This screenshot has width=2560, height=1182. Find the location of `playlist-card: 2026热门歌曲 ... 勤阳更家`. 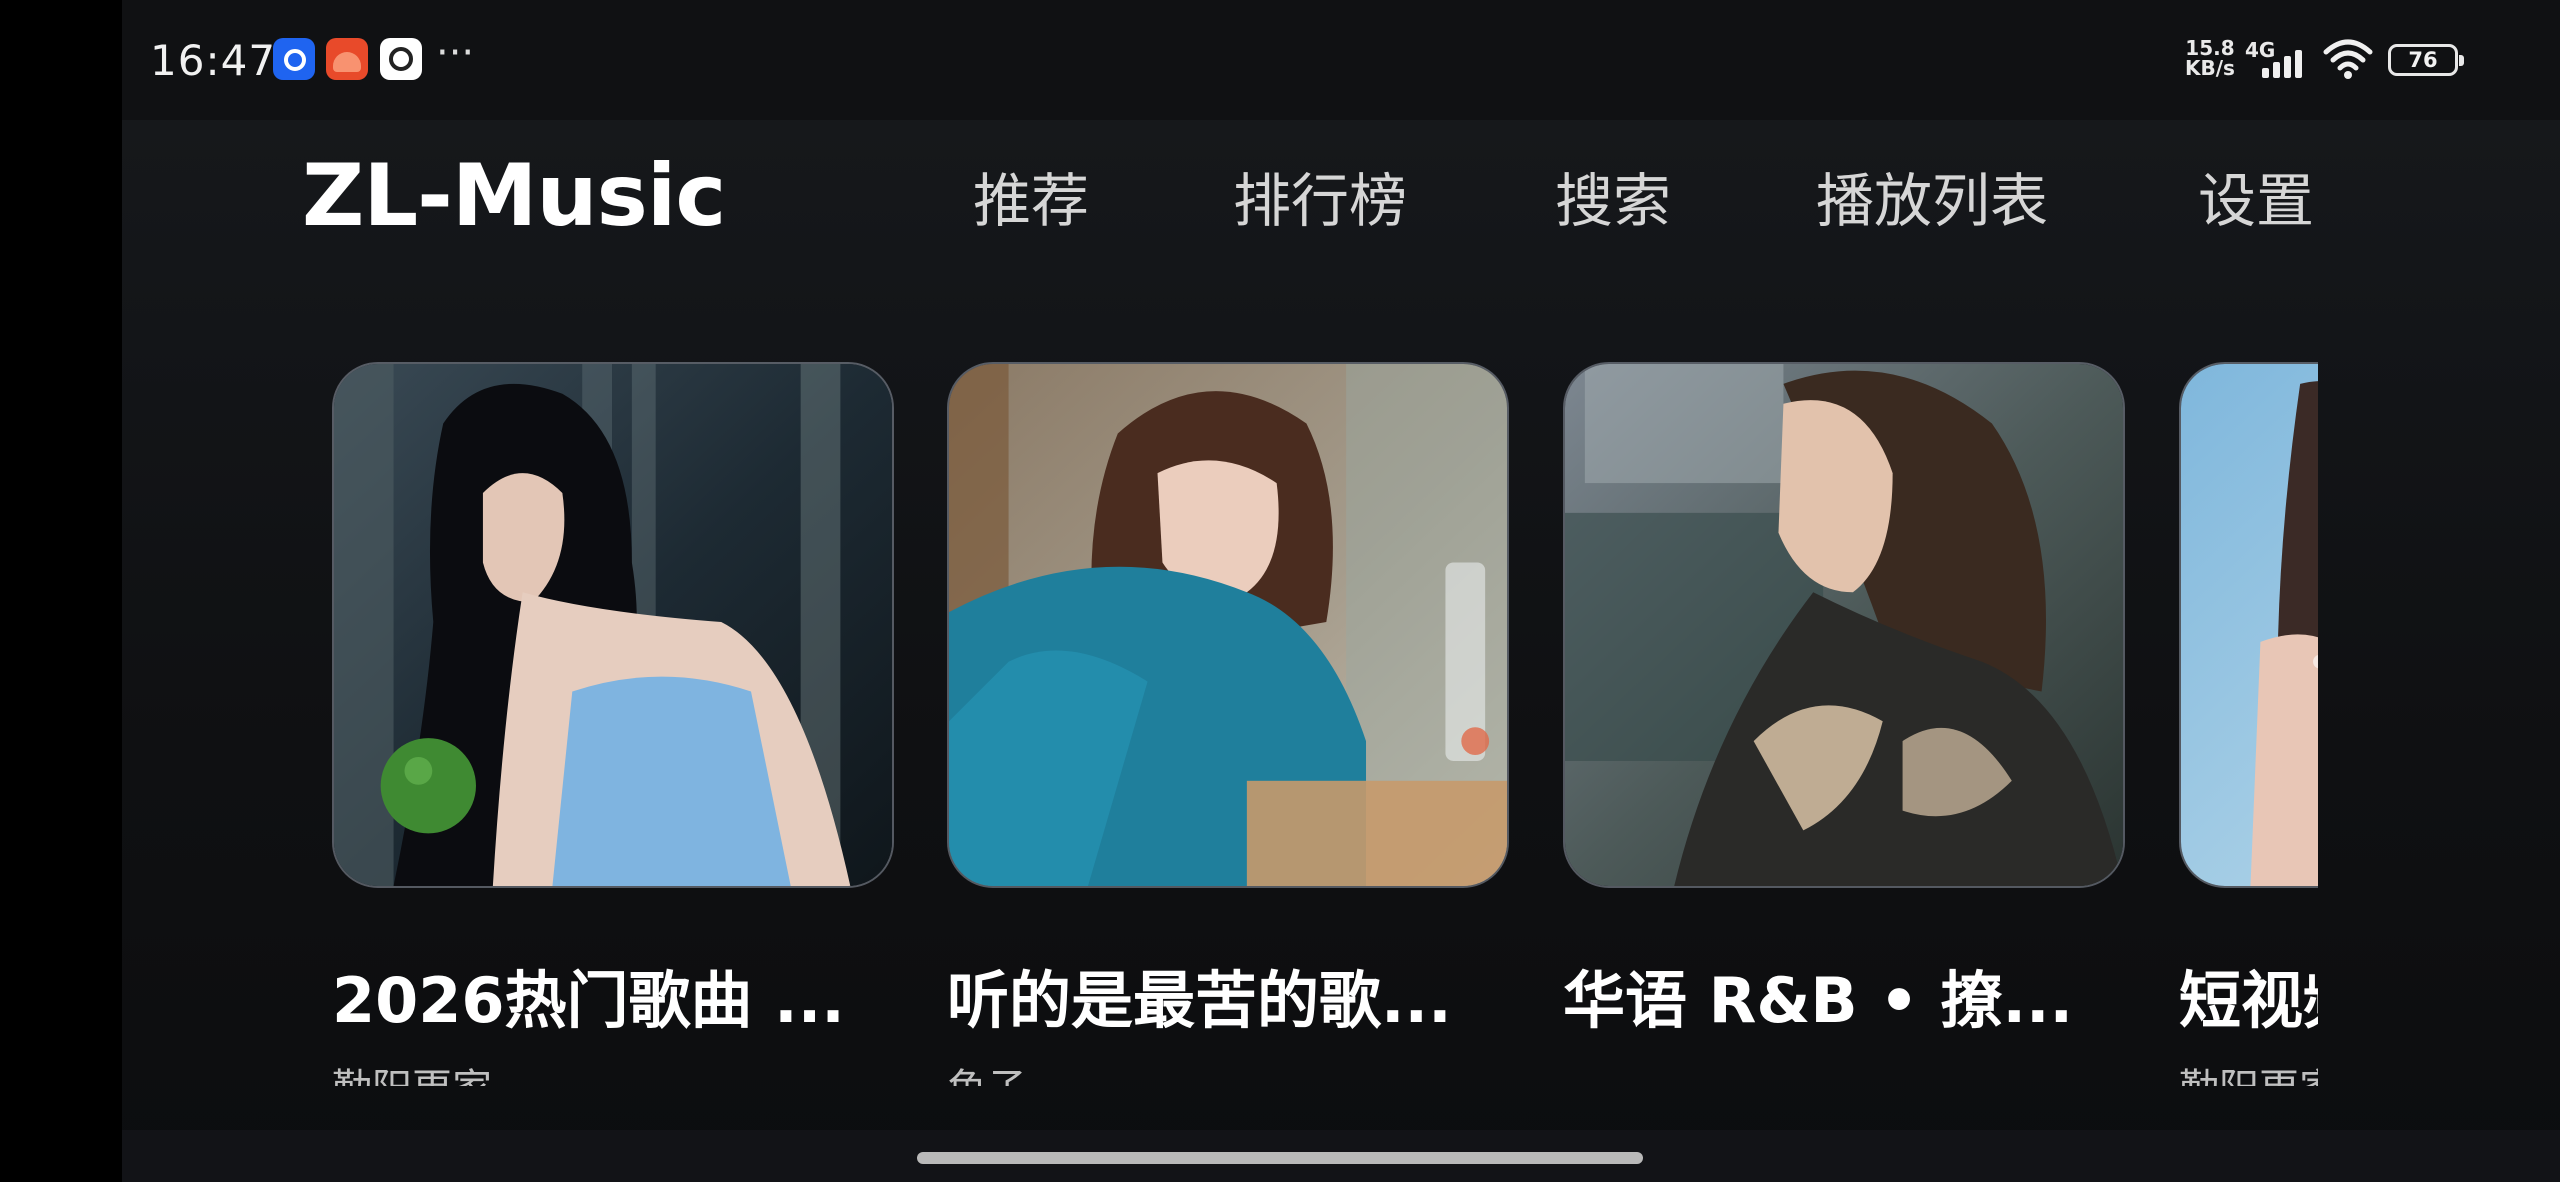

playlist-card: 2026热门歌曲 ... 勤阳更家 is located at coordinates (613, 724).